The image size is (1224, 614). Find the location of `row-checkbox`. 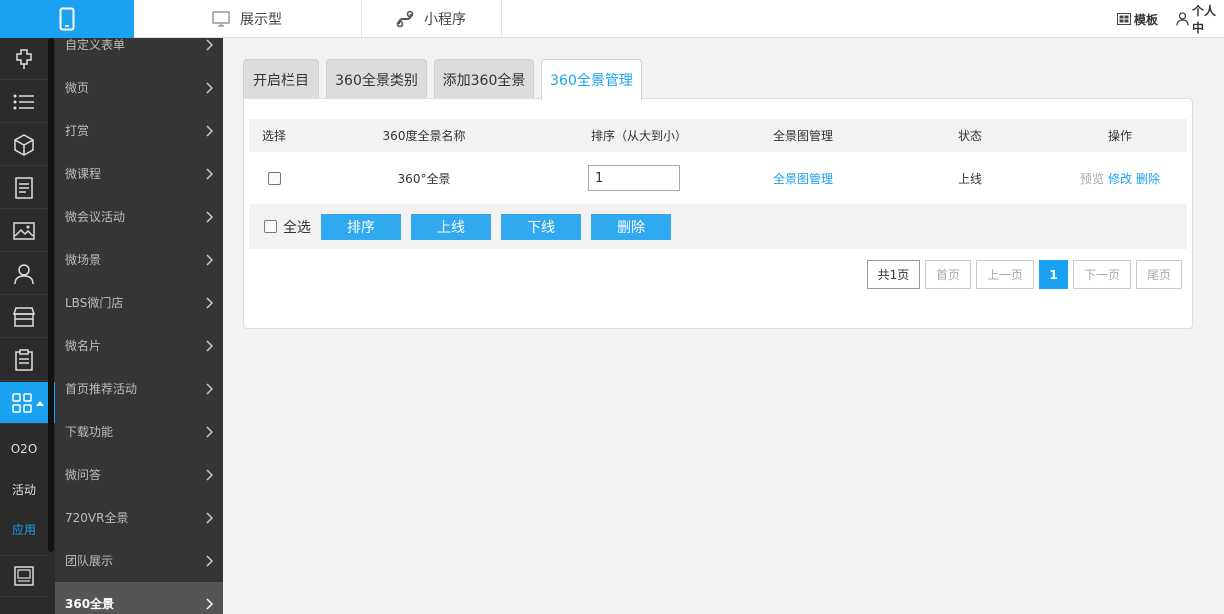

row-checkbox is located at coordinates (274, 178).